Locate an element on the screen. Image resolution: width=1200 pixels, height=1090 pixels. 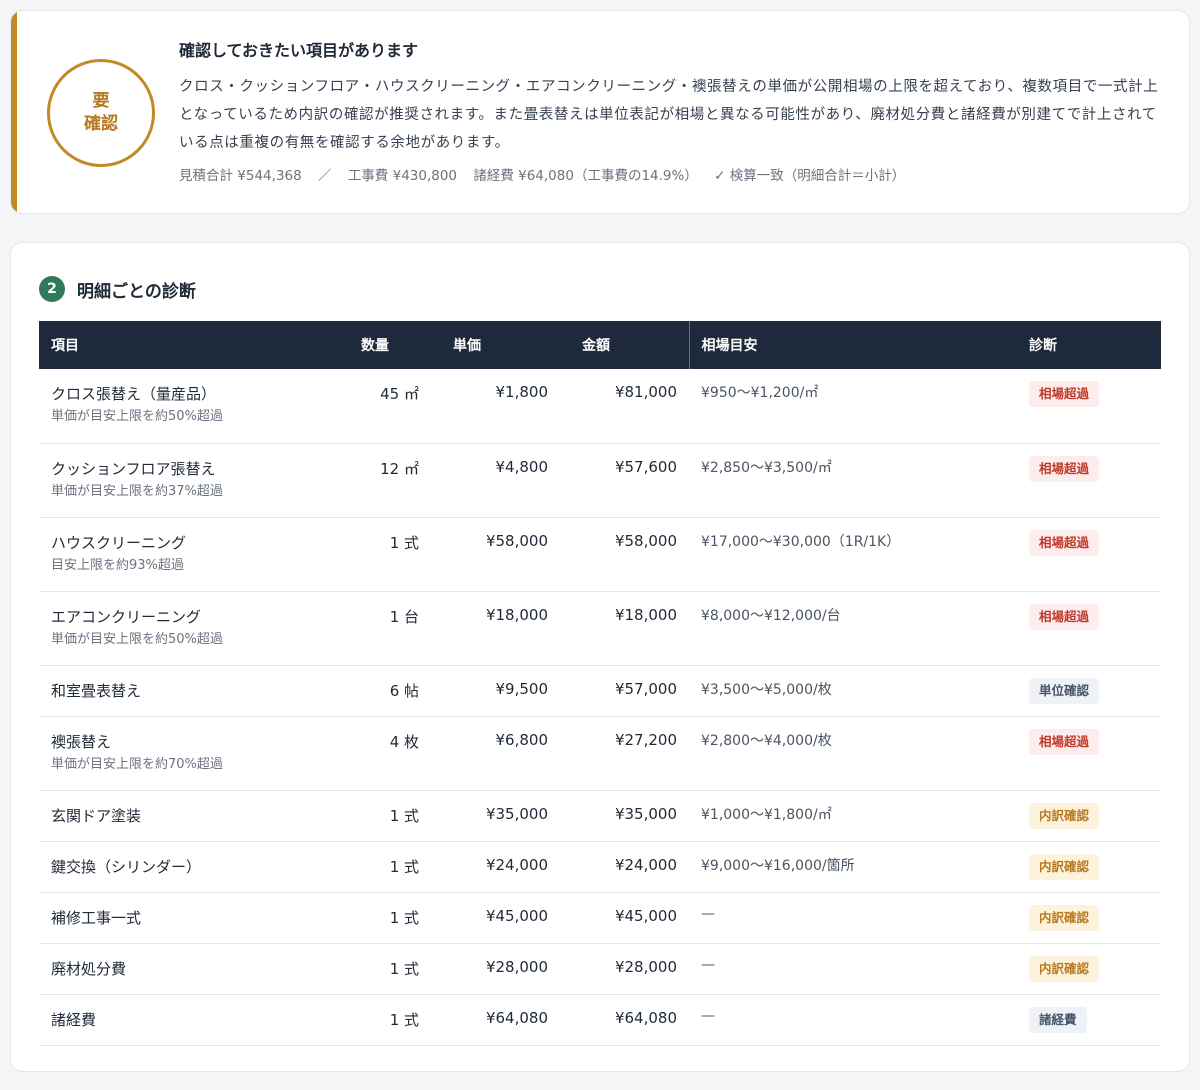
cell-unit-price: ¥6,800 is located at coordinates (495, 753).